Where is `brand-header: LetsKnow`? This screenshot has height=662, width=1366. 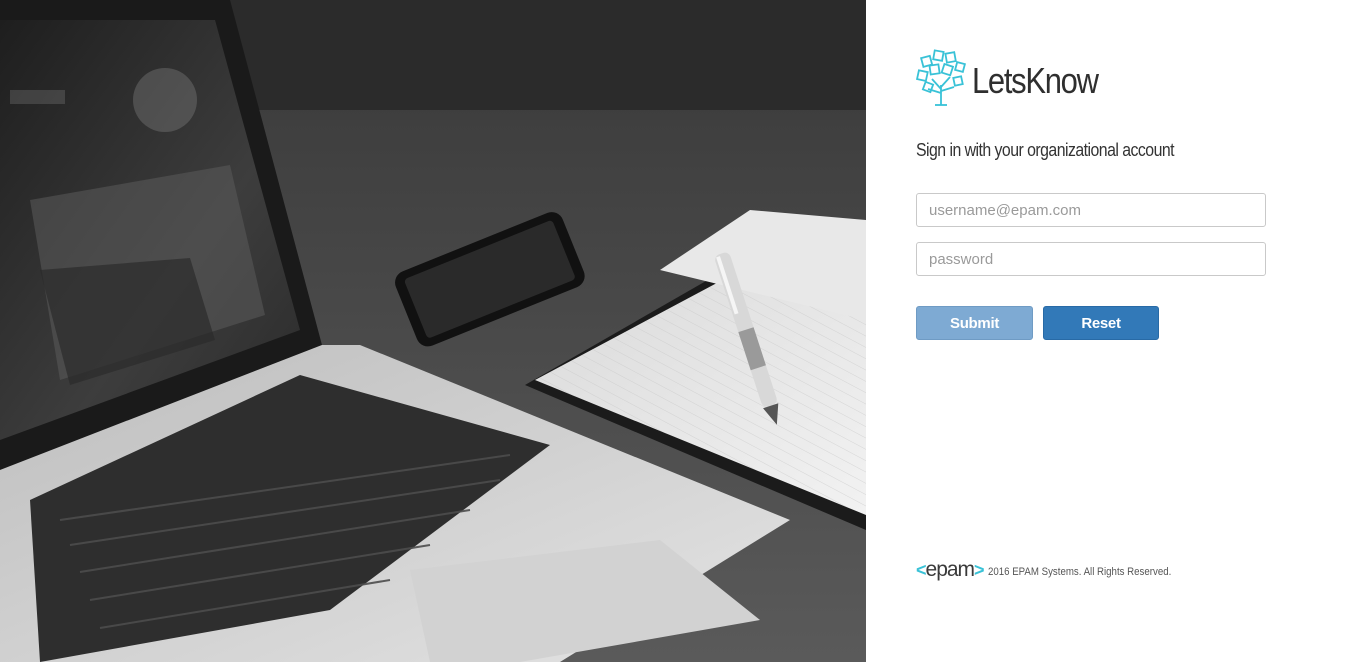 brand-header: LetsKnow is located at coordinates (1017, 78).